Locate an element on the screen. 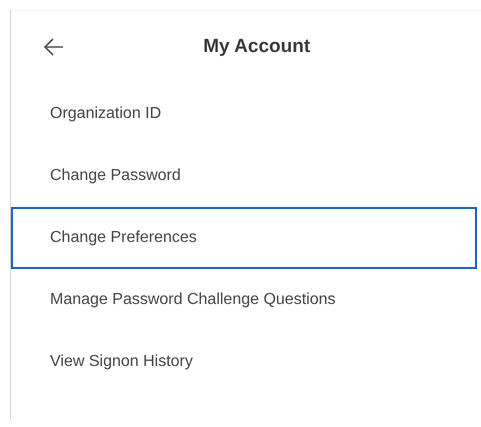  back-arrow-icon is located at coordinates (54, 47).